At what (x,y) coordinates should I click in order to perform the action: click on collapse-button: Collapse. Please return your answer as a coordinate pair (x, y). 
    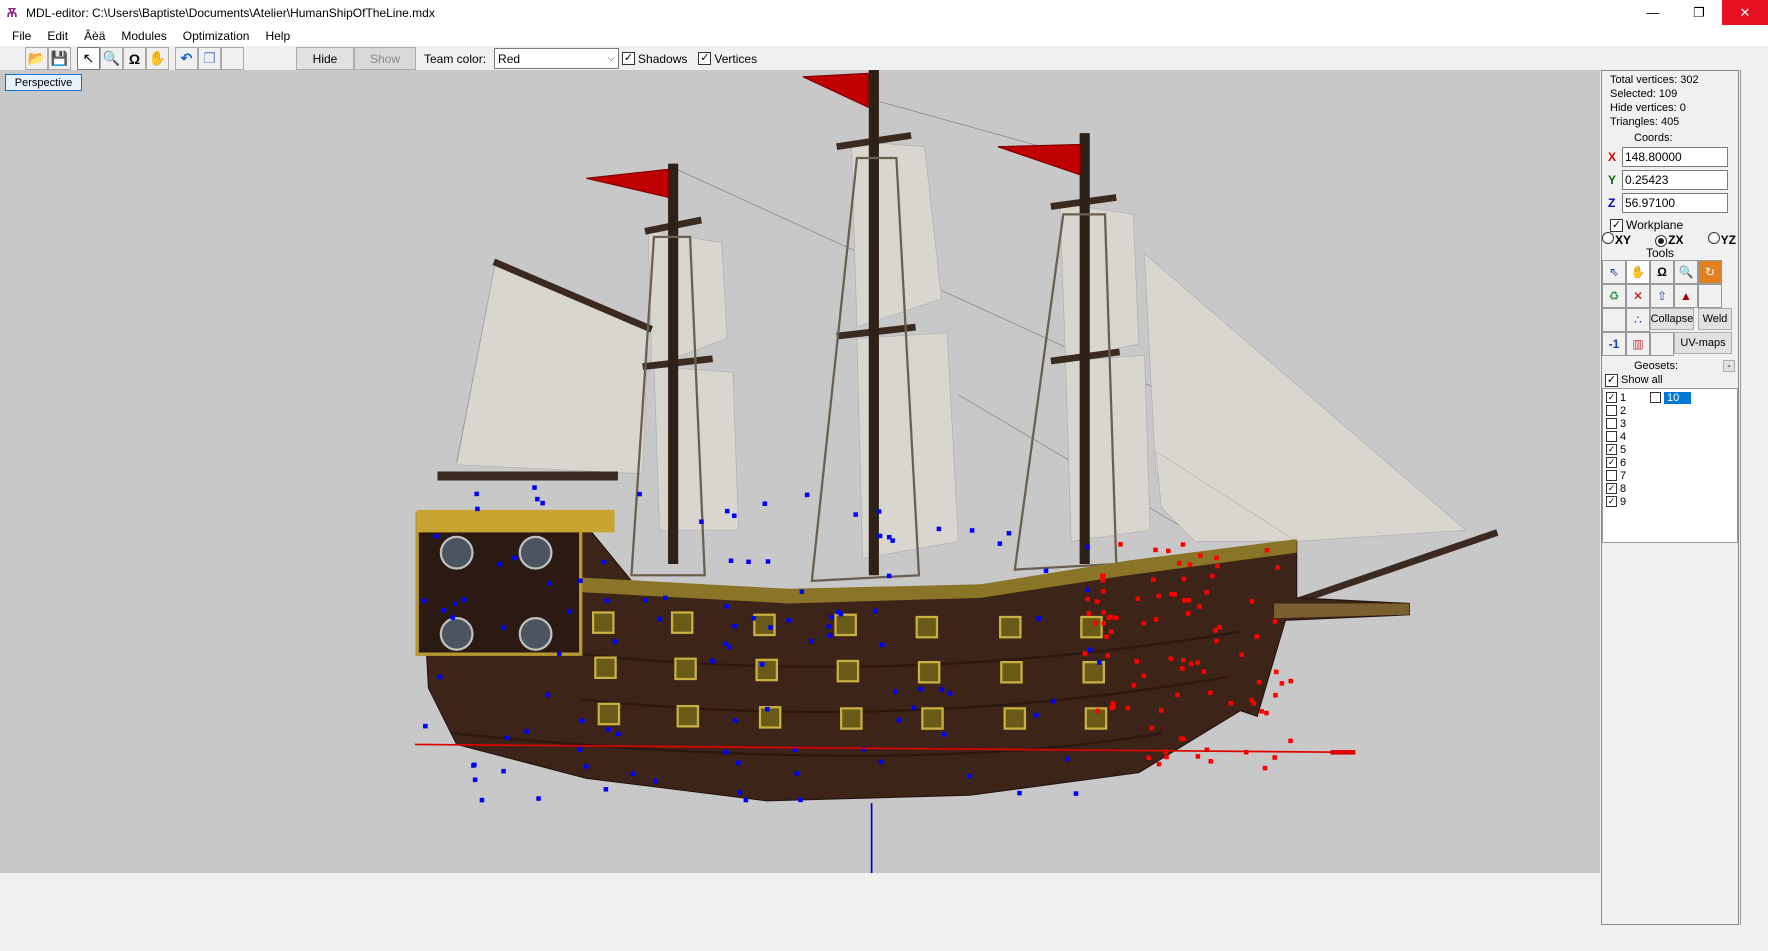
    Looking at the image, I should click on (1672, 319).